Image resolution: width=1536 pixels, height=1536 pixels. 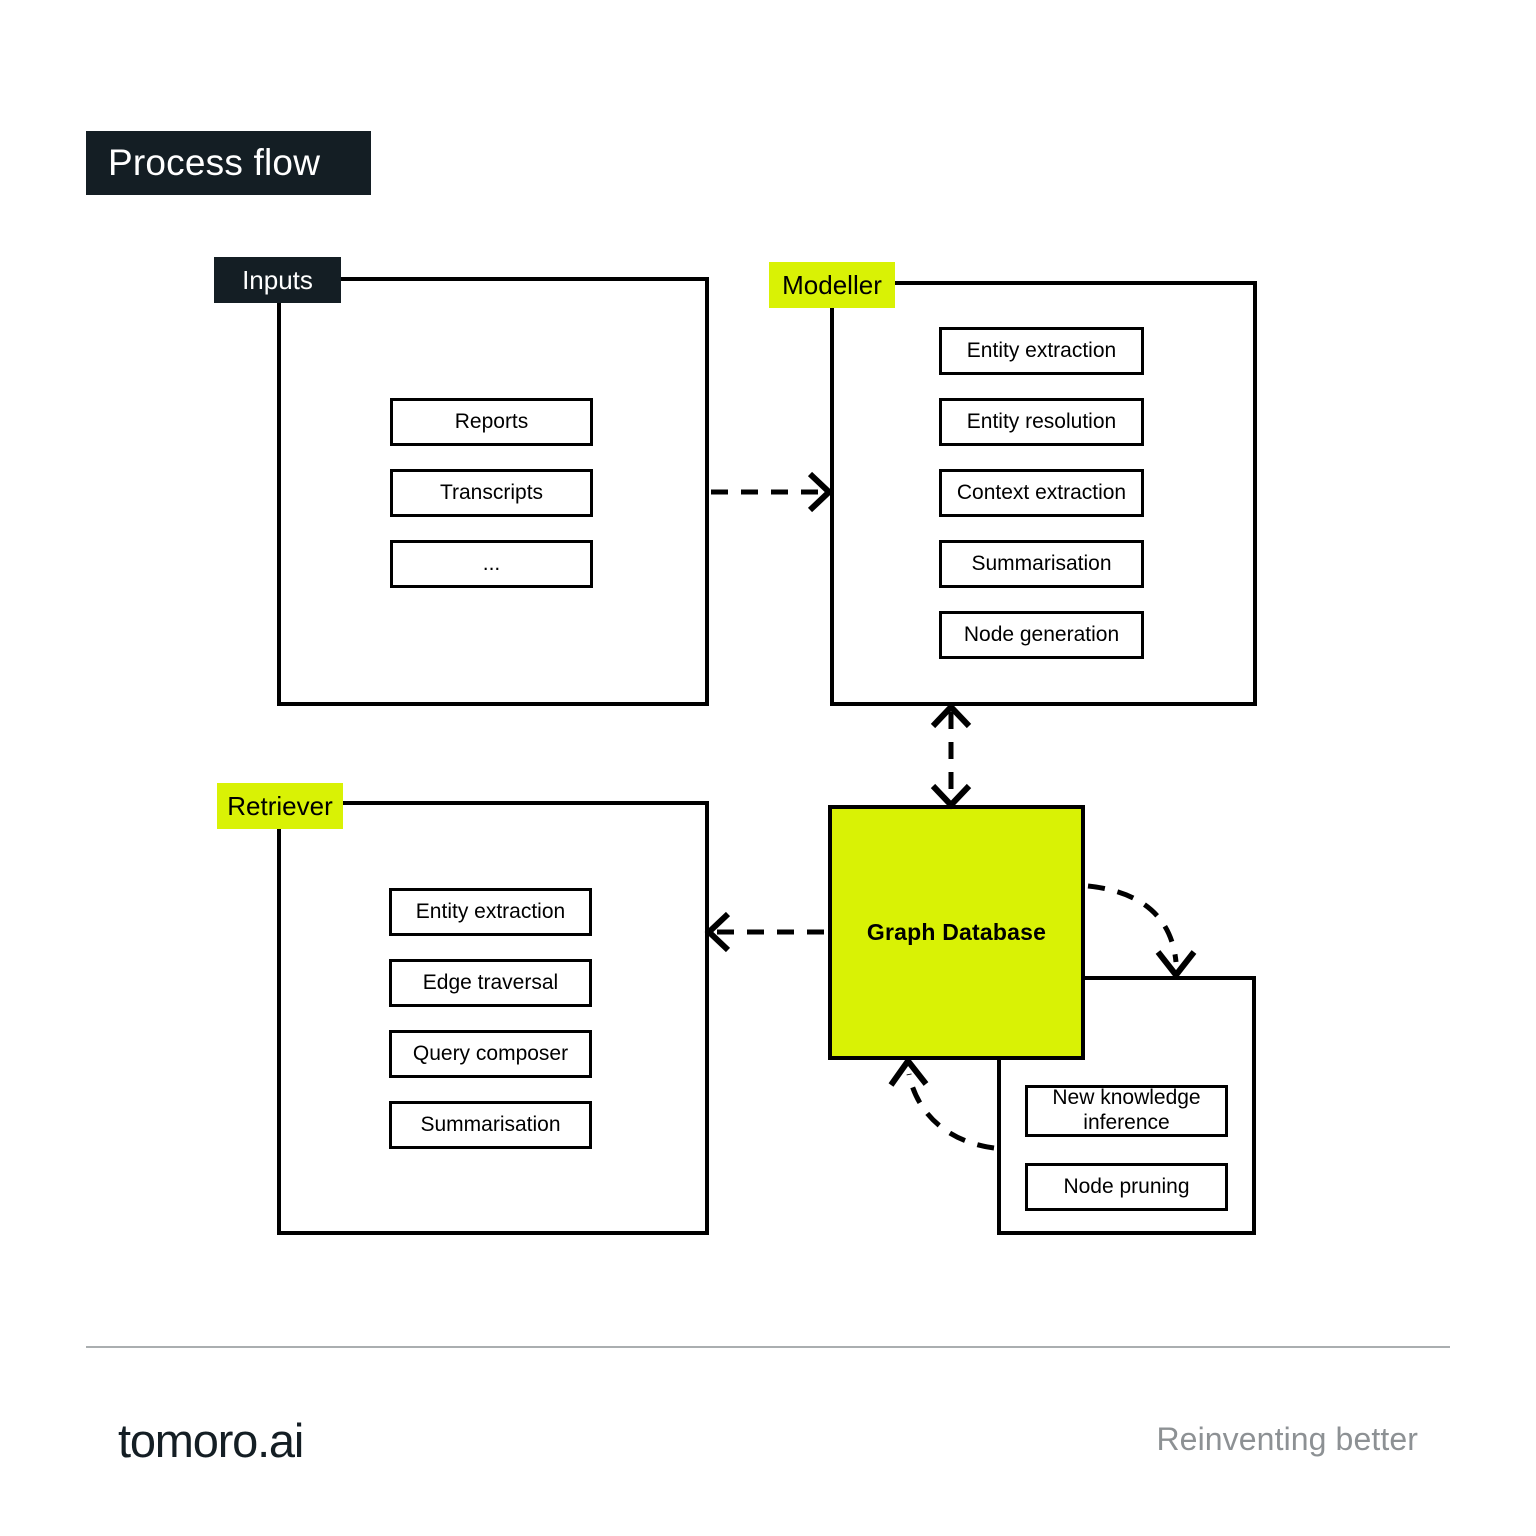 I want to click on item-retriever-query-composer: Query composer, so click(x=490, y=1054).